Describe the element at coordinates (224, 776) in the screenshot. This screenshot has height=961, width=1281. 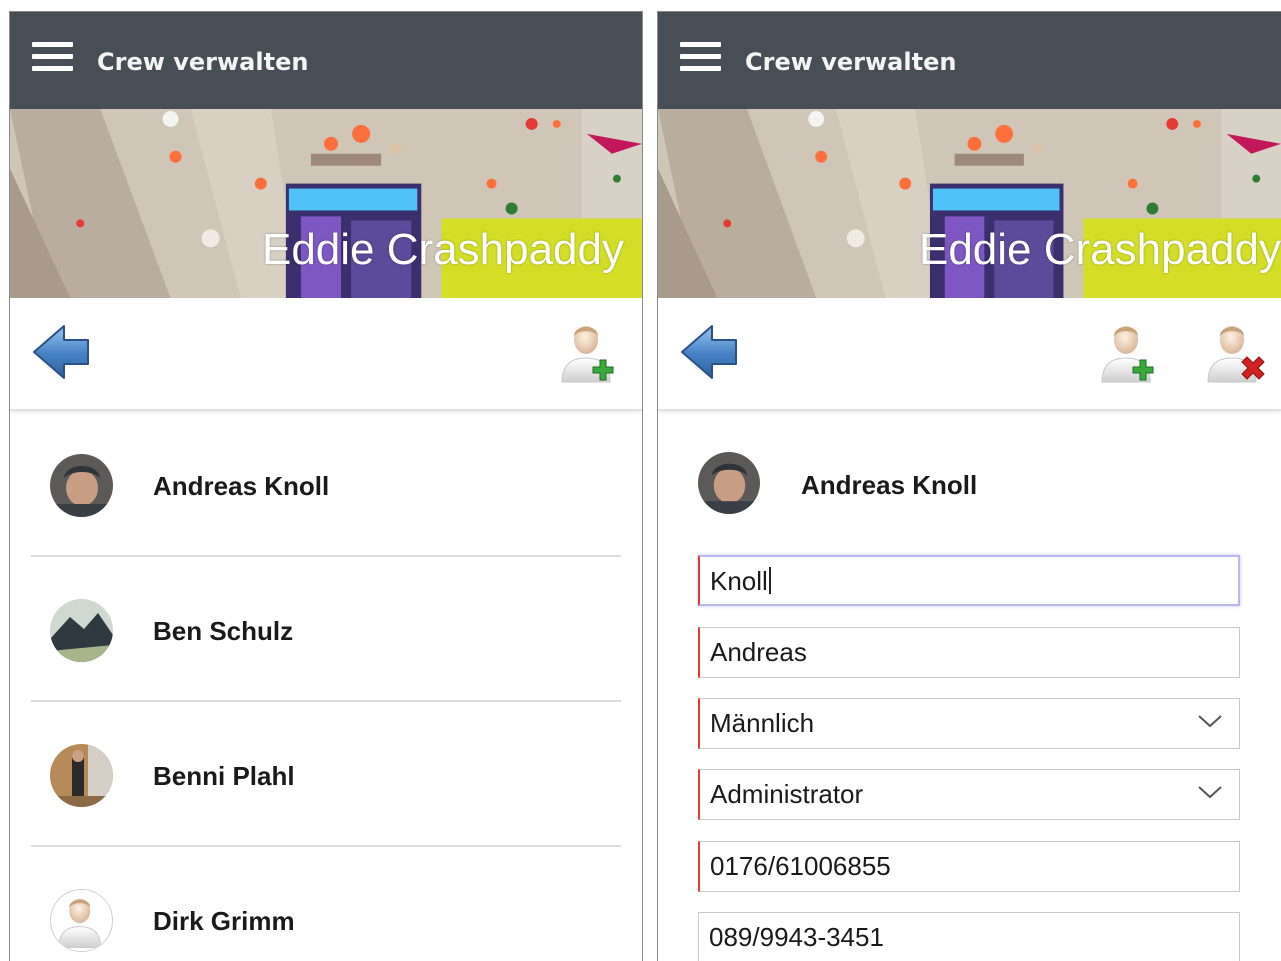
I see `member-name: Benni Plahl` at that location.